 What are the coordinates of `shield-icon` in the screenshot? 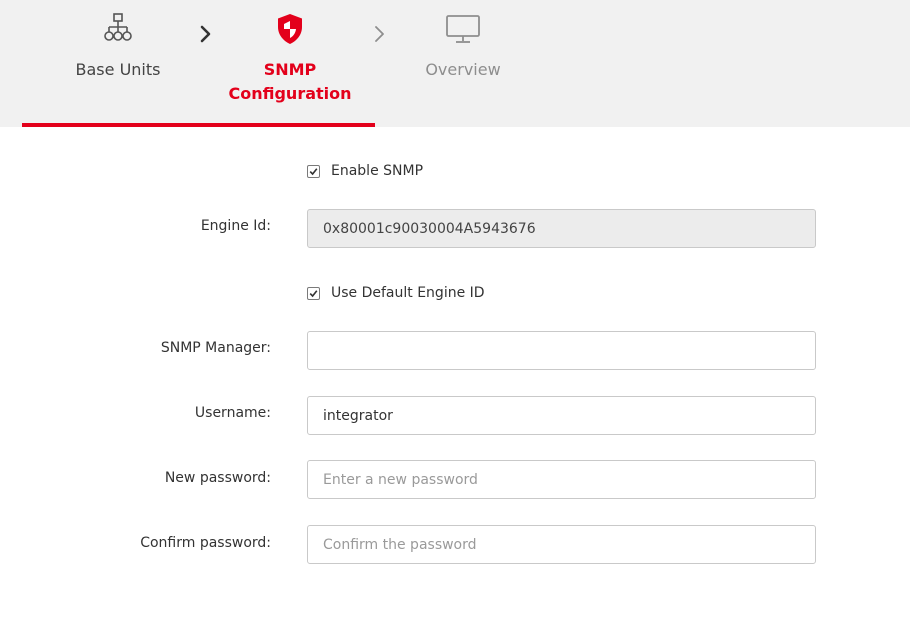 It's located at (290, 31).